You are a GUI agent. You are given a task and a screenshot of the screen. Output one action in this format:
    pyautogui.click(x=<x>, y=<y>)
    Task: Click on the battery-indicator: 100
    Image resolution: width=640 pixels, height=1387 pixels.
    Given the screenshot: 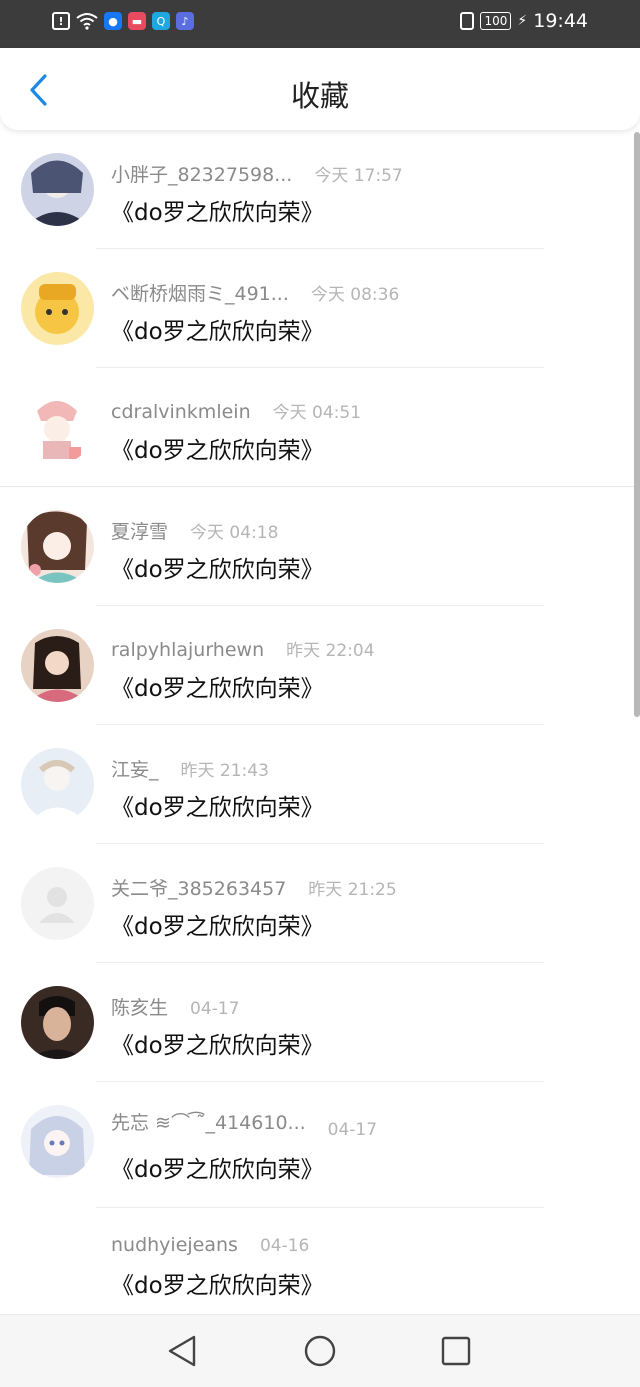 What is the action you would take?
    pyautogui.click(x=496, y=21)
    